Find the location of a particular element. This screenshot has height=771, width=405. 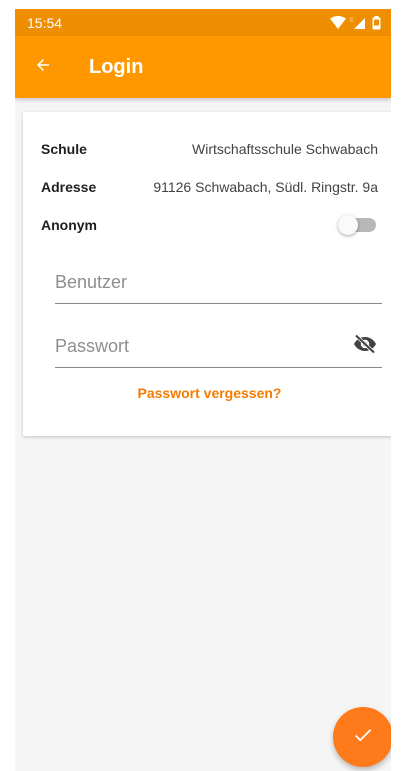

signal-icon: E is located at coordinates (359, 22).